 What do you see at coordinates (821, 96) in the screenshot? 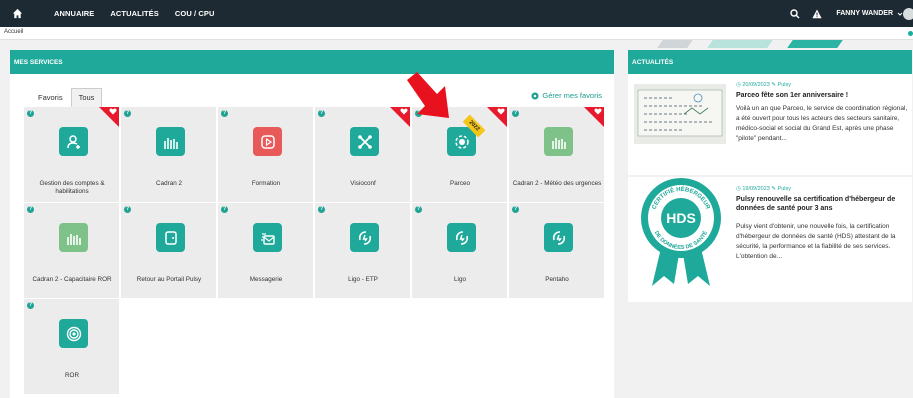
I see `news-title: Parceo fête son 1er anniversaire !` at bounding box center [821, 96].